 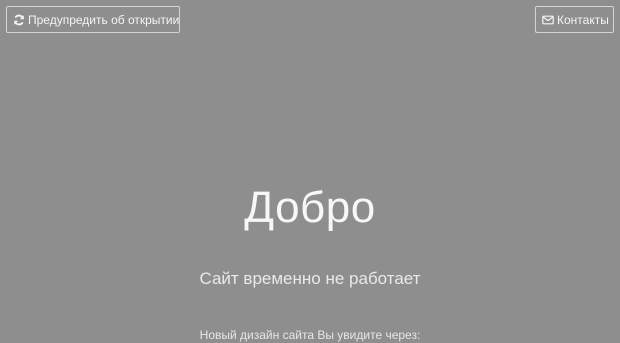 I want to click on countdown-label: Новый дизайн сайта Вы увидите через:, so click(x=310, y=335).